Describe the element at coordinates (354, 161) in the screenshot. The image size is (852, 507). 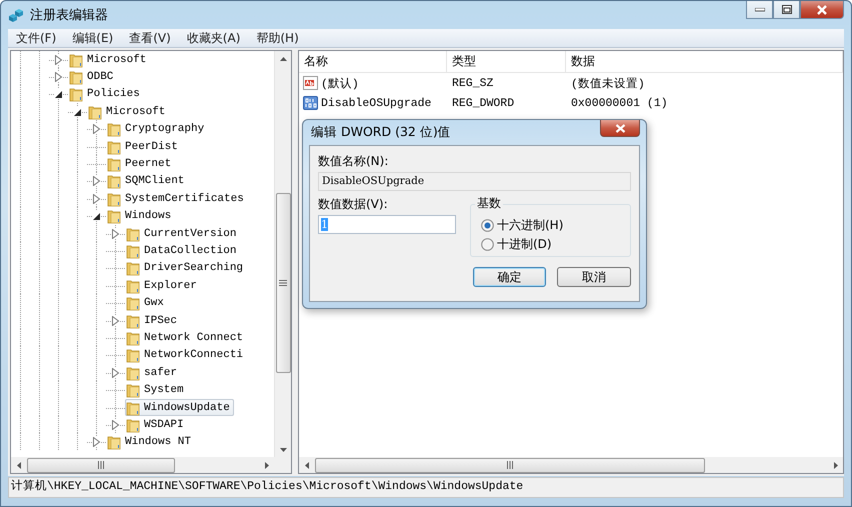
I see `field-label: 数值名称(N):` at that location.